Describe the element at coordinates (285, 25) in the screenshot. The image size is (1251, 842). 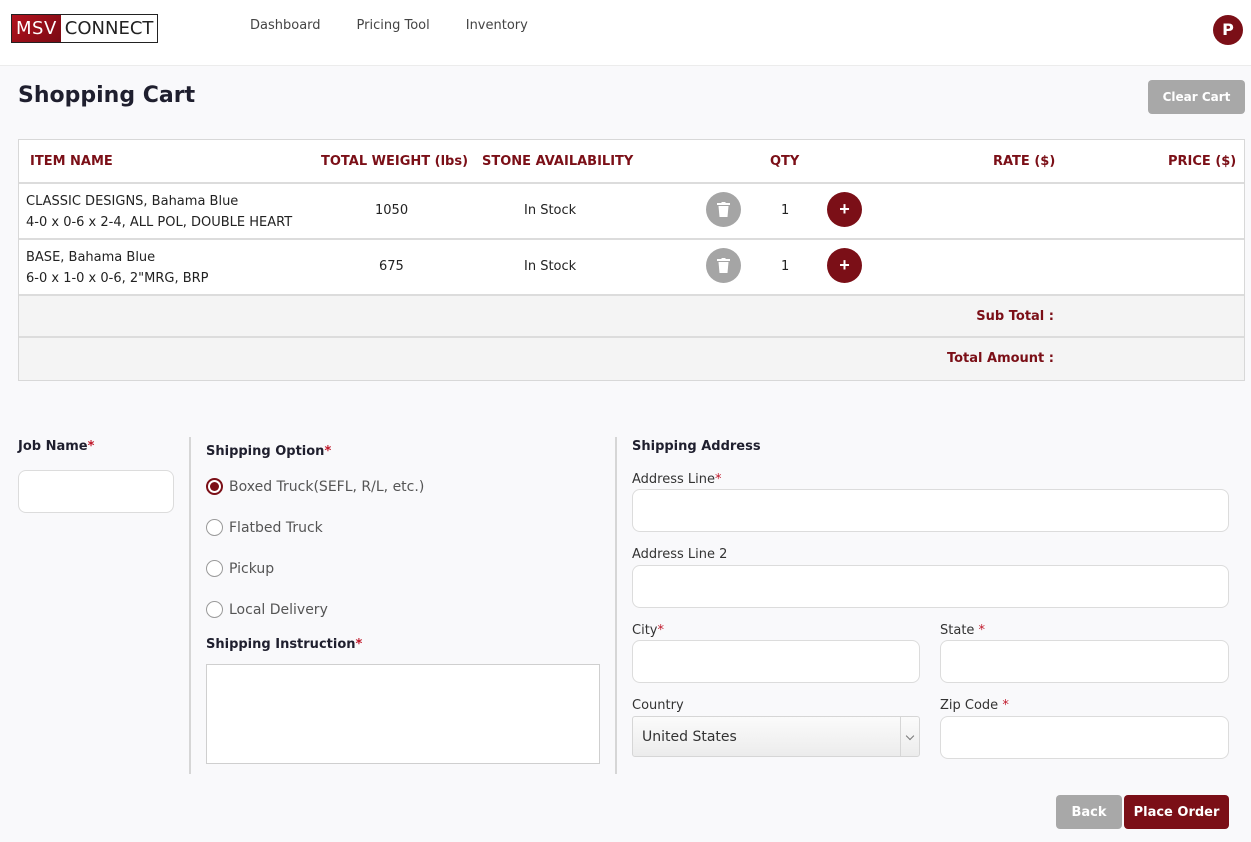
I see `nav-dashboard: Dashboard` at that location.